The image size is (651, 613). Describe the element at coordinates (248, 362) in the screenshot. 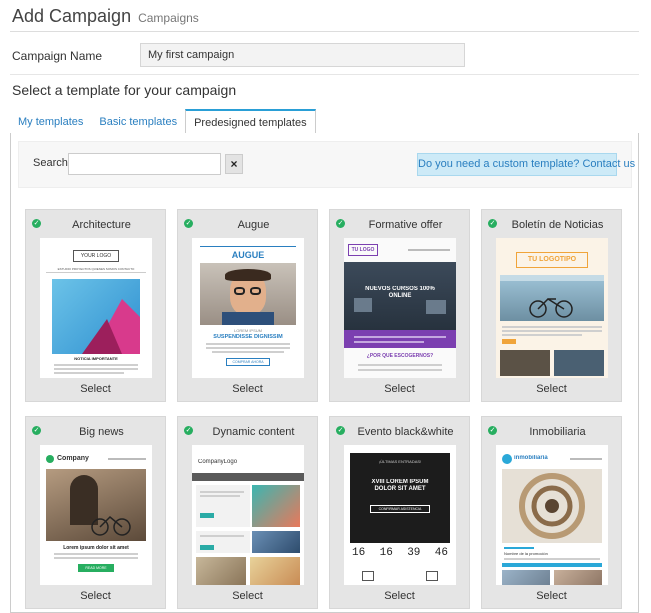

I see `preview-button: COMPRAR AHORA` at that location.